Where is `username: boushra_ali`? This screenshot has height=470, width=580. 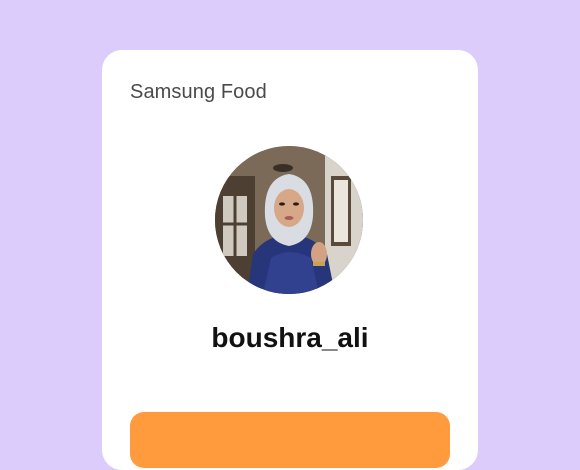
username: boushra_ali is located at coordinates (290, 337).